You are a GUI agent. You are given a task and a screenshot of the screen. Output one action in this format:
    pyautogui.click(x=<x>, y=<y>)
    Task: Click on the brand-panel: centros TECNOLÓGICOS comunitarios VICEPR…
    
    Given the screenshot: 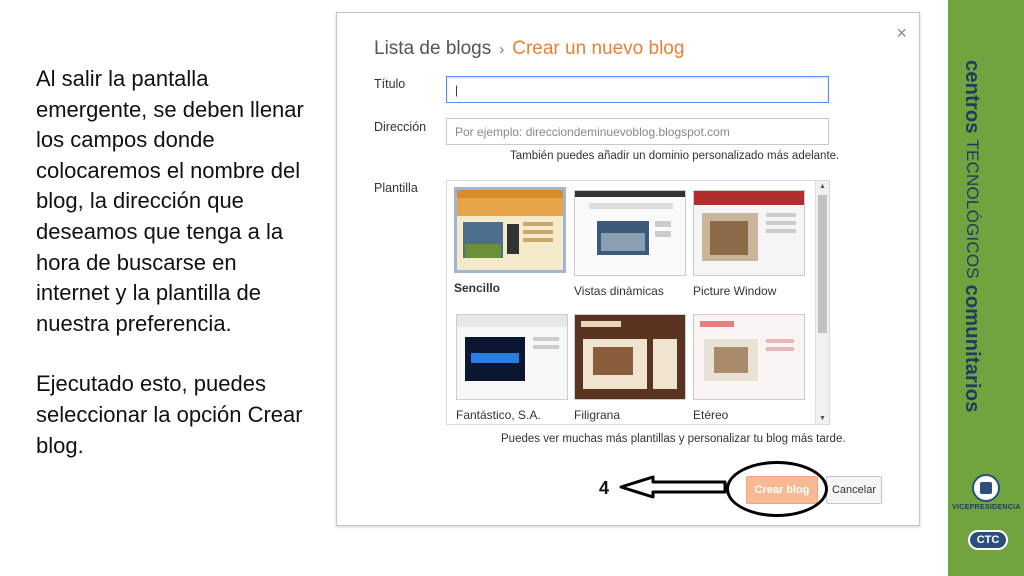 What is the action you would take?
    pyautogui.click(x=986, y=288)
    